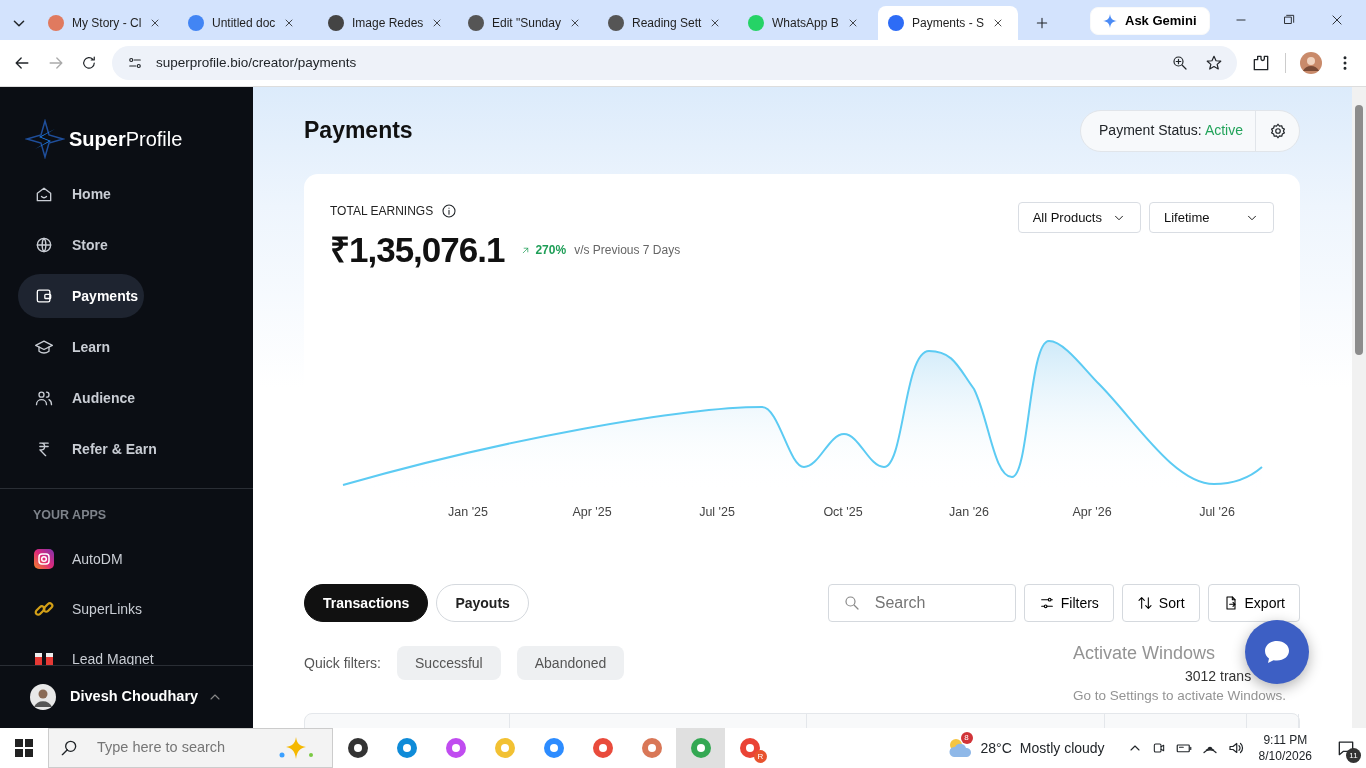  What do you see at coordinates (66, 245) in the screenshot?
I see `sidebar-item: Store` at bounding box center [66, 245].